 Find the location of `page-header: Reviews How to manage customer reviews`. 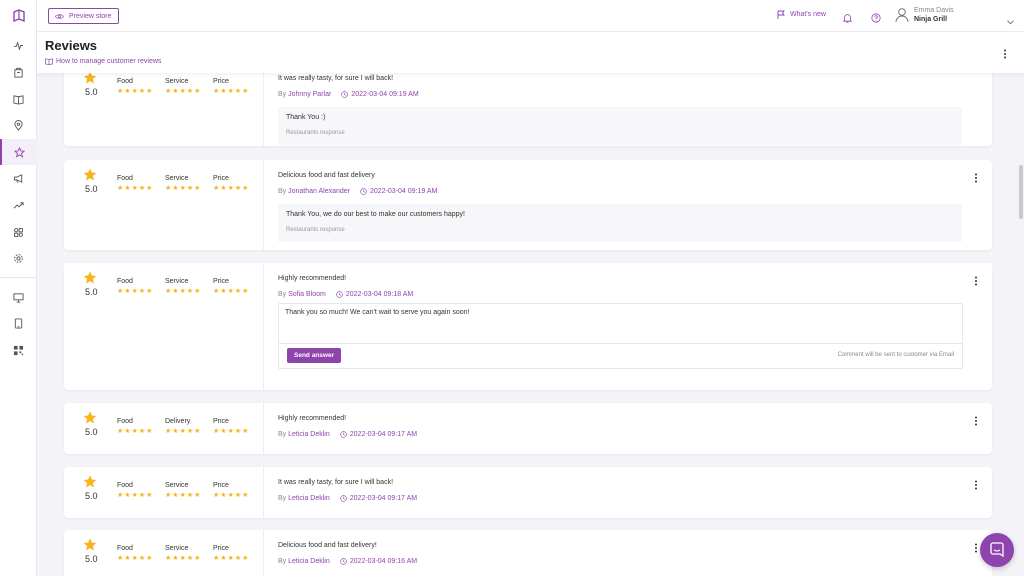

page-header: Reviews How to manage customer reviews is located at coordinates (530, 52).